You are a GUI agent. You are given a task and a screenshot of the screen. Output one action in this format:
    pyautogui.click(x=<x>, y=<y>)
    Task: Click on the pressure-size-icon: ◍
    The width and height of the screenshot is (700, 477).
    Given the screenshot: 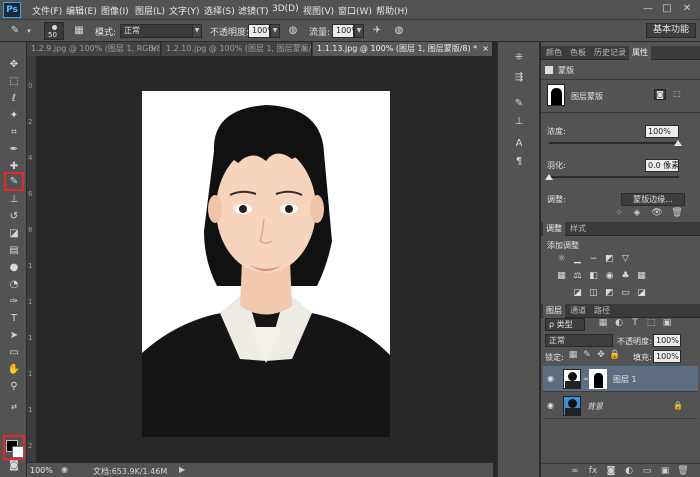 What is the action you would take?
    pyautogui.click(x=399, y=31)
    